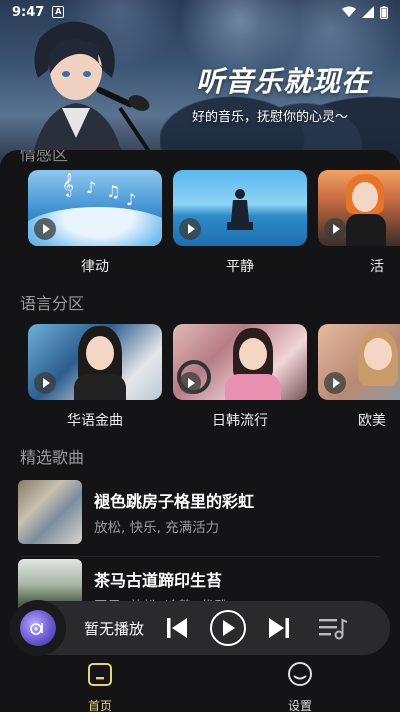 The image size is (400, 712). I want to click on bottom-nav: 首页 设置, so click(200, 684).